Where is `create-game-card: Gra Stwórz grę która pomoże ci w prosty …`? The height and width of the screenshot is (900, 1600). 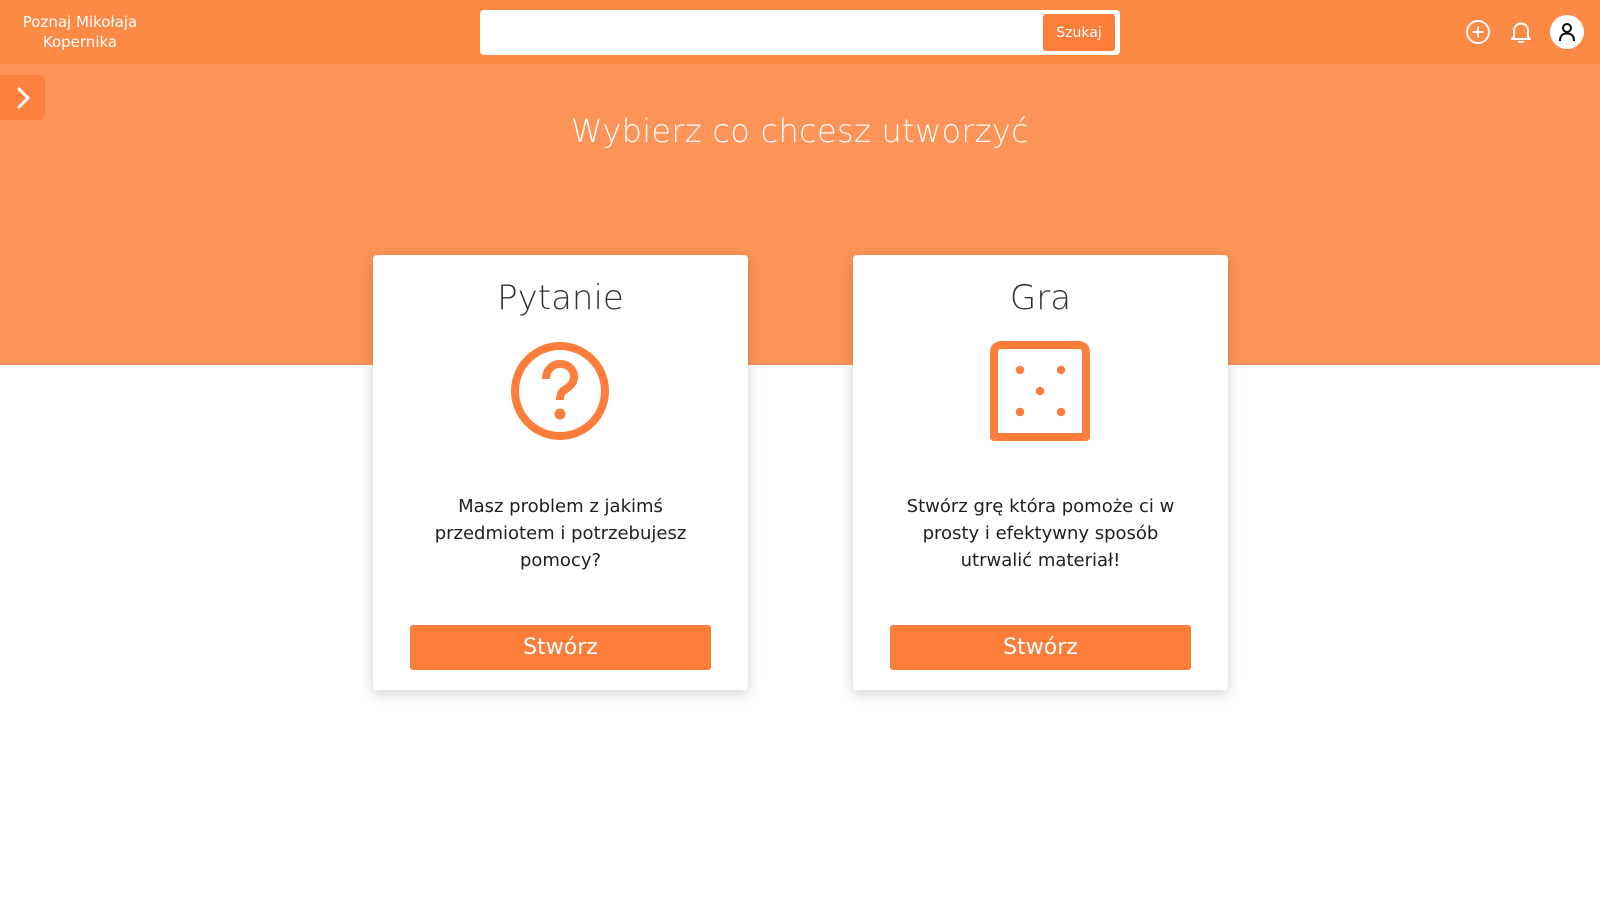 create-game-card: Gra Stwórz grę która pomoże ci w prosty … is located at coordinates (1040, 472).